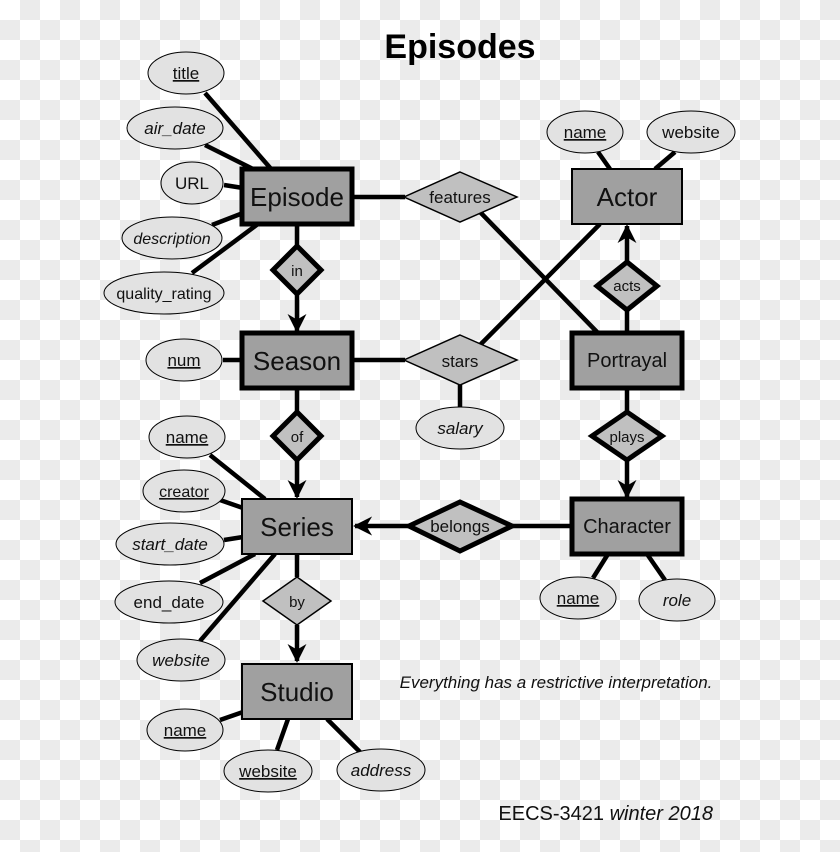 The width and height of the screenshot is (840, 852). I want to click on relationship-in: in, so click(297, 270).